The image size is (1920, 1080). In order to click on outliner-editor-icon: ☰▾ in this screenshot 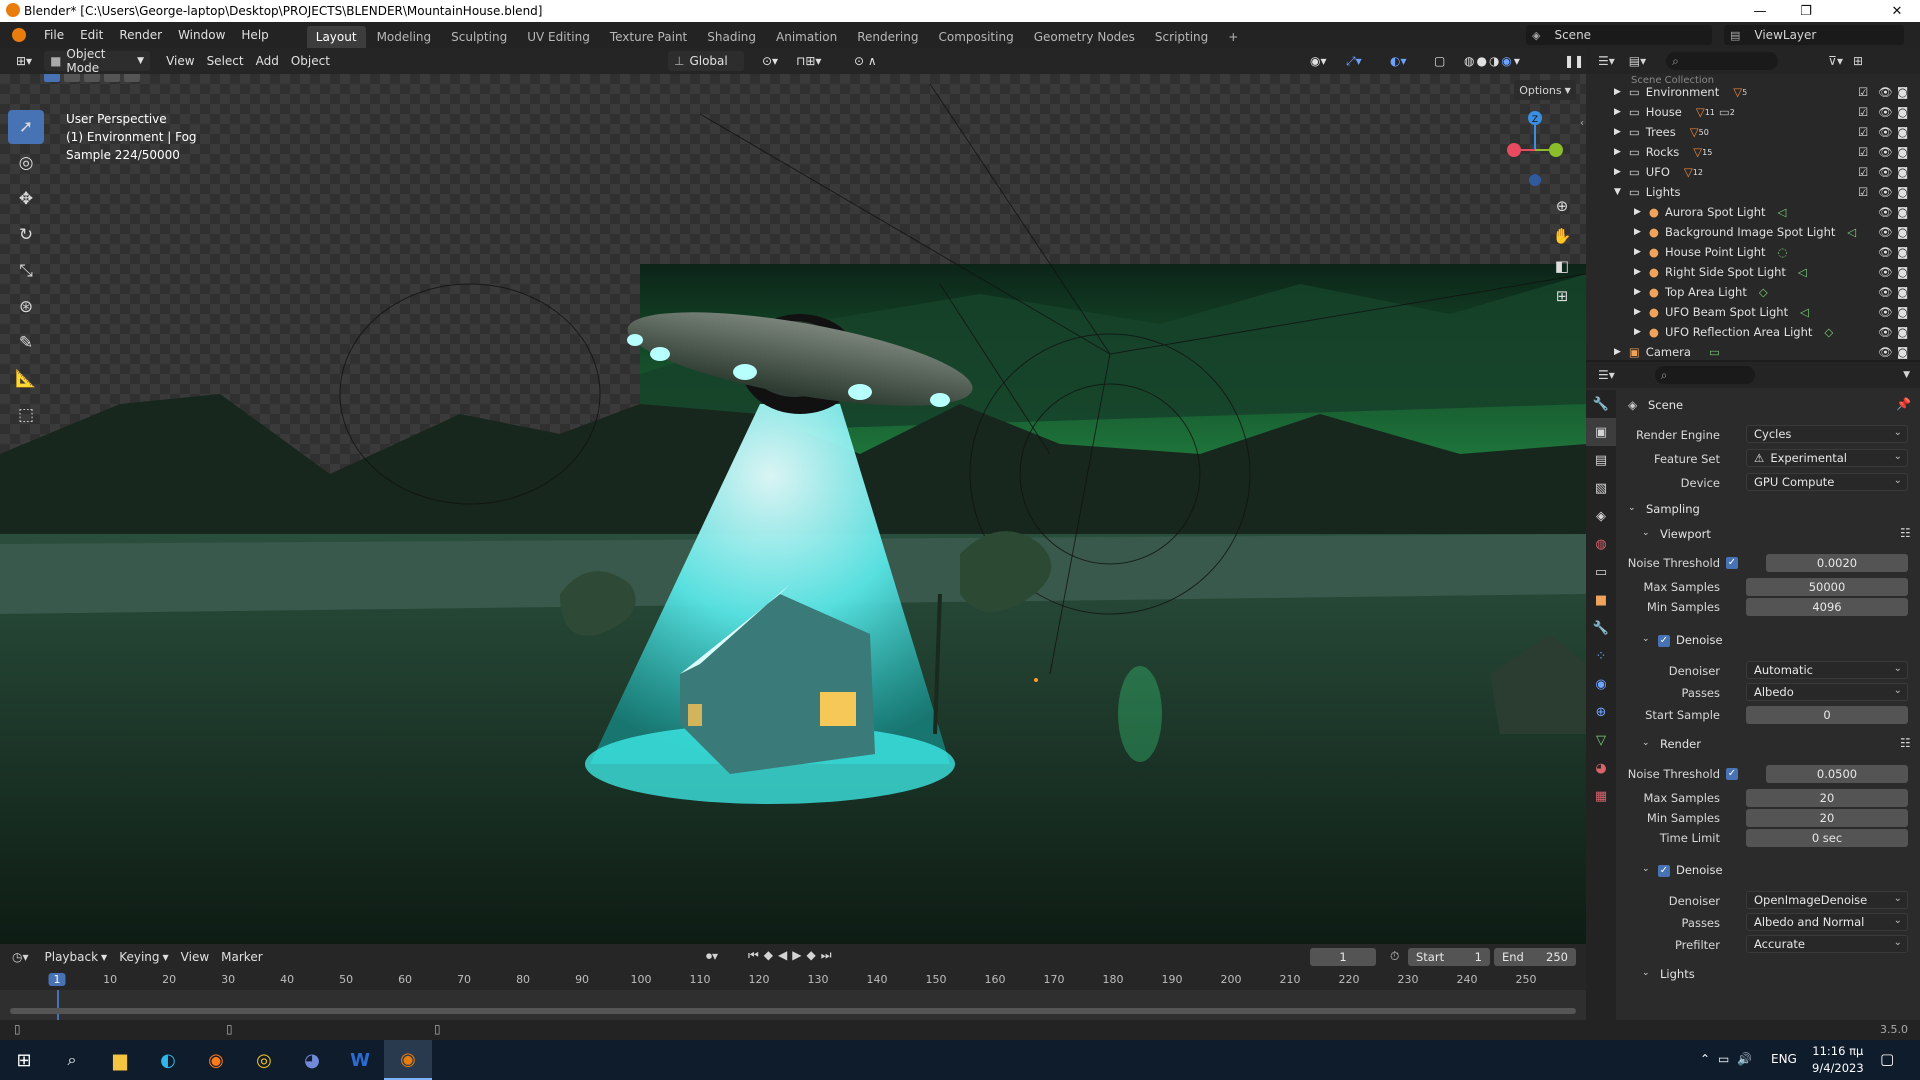, I will do `click(1606, 61)`.